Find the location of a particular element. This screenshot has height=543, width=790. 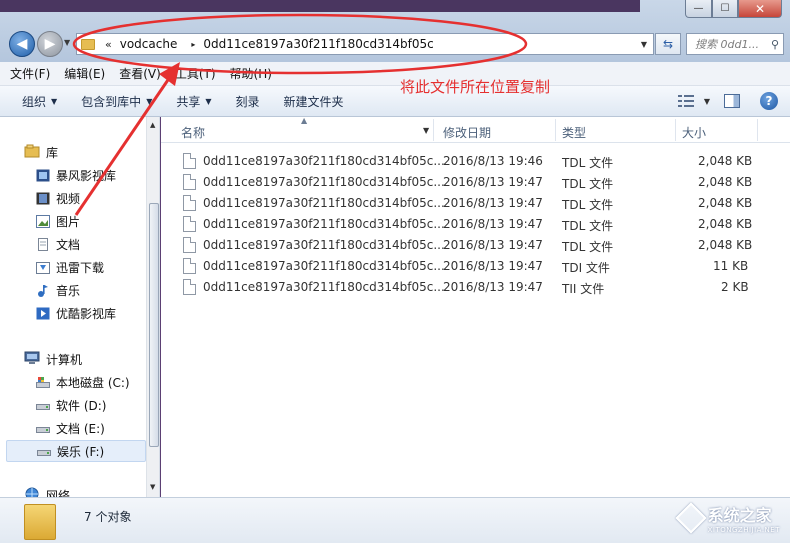

column-filter-icon: ▼ is located at coordinates (426, 130).